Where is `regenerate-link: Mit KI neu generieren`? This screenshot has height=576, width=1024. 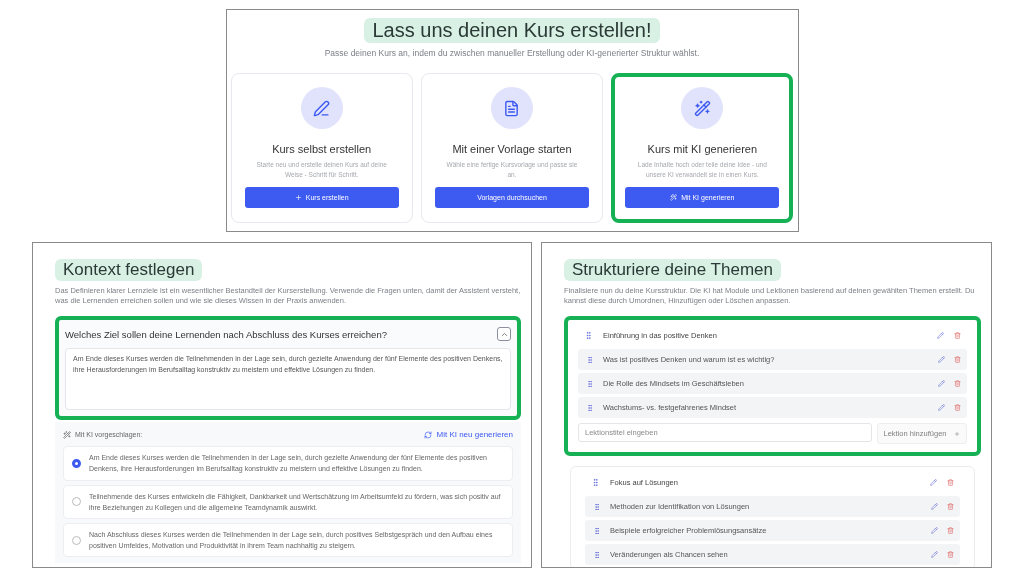
regenerate-link: Mit KI neu generieren is located at coordinates (468, 435).